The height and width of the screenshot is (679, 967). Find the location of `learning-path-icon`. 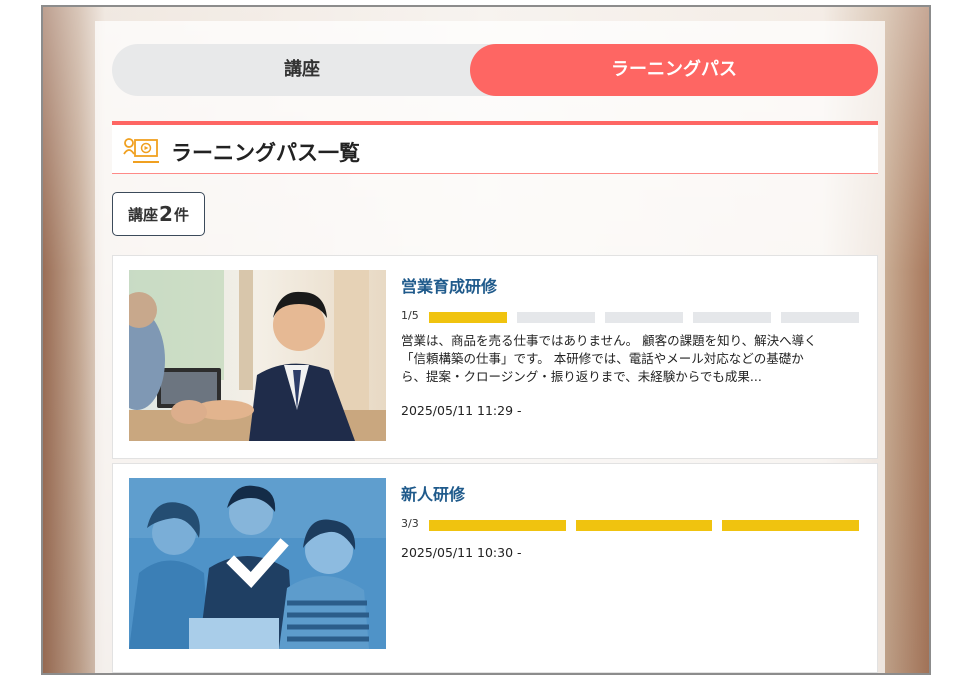

learning-path-icon is located at coordinates (141, 150).